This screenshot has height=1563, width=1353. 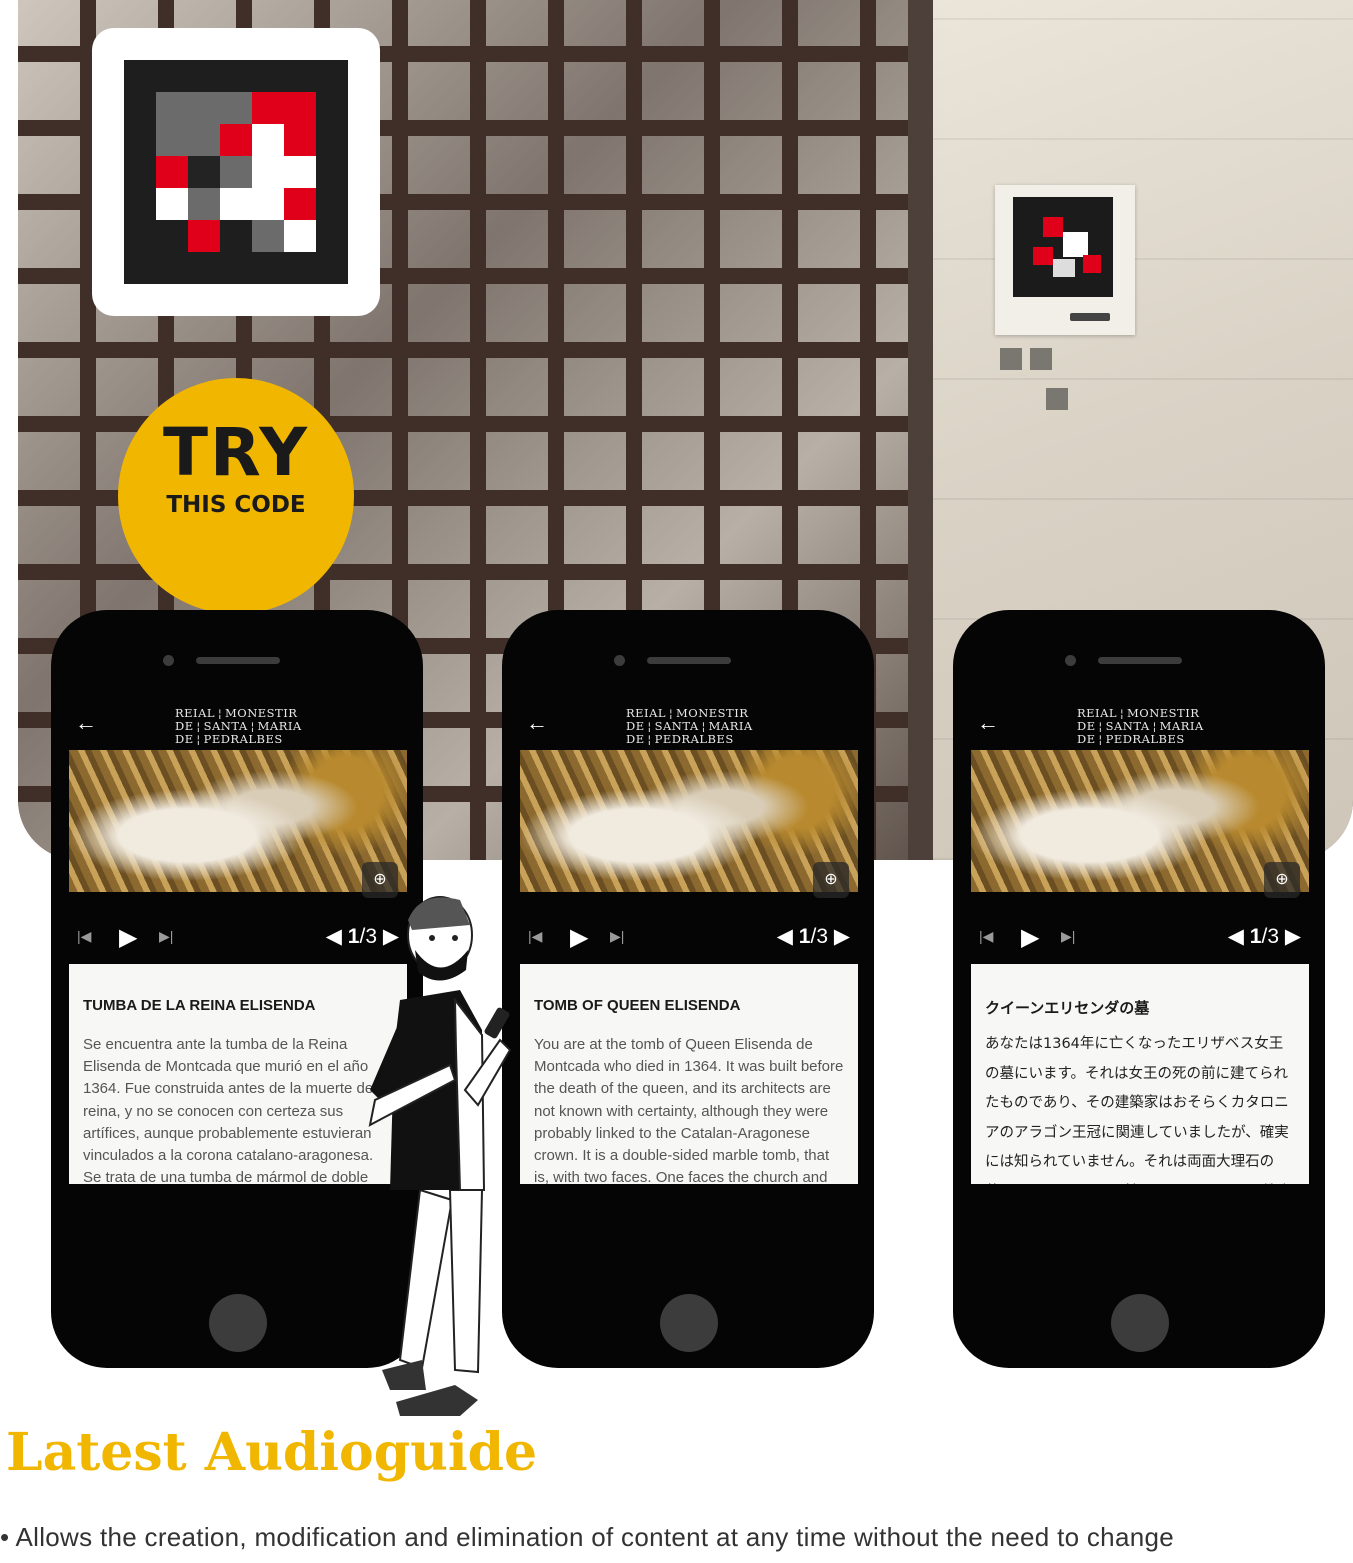 I want to click on qr-card, so click(x=236, y=172).